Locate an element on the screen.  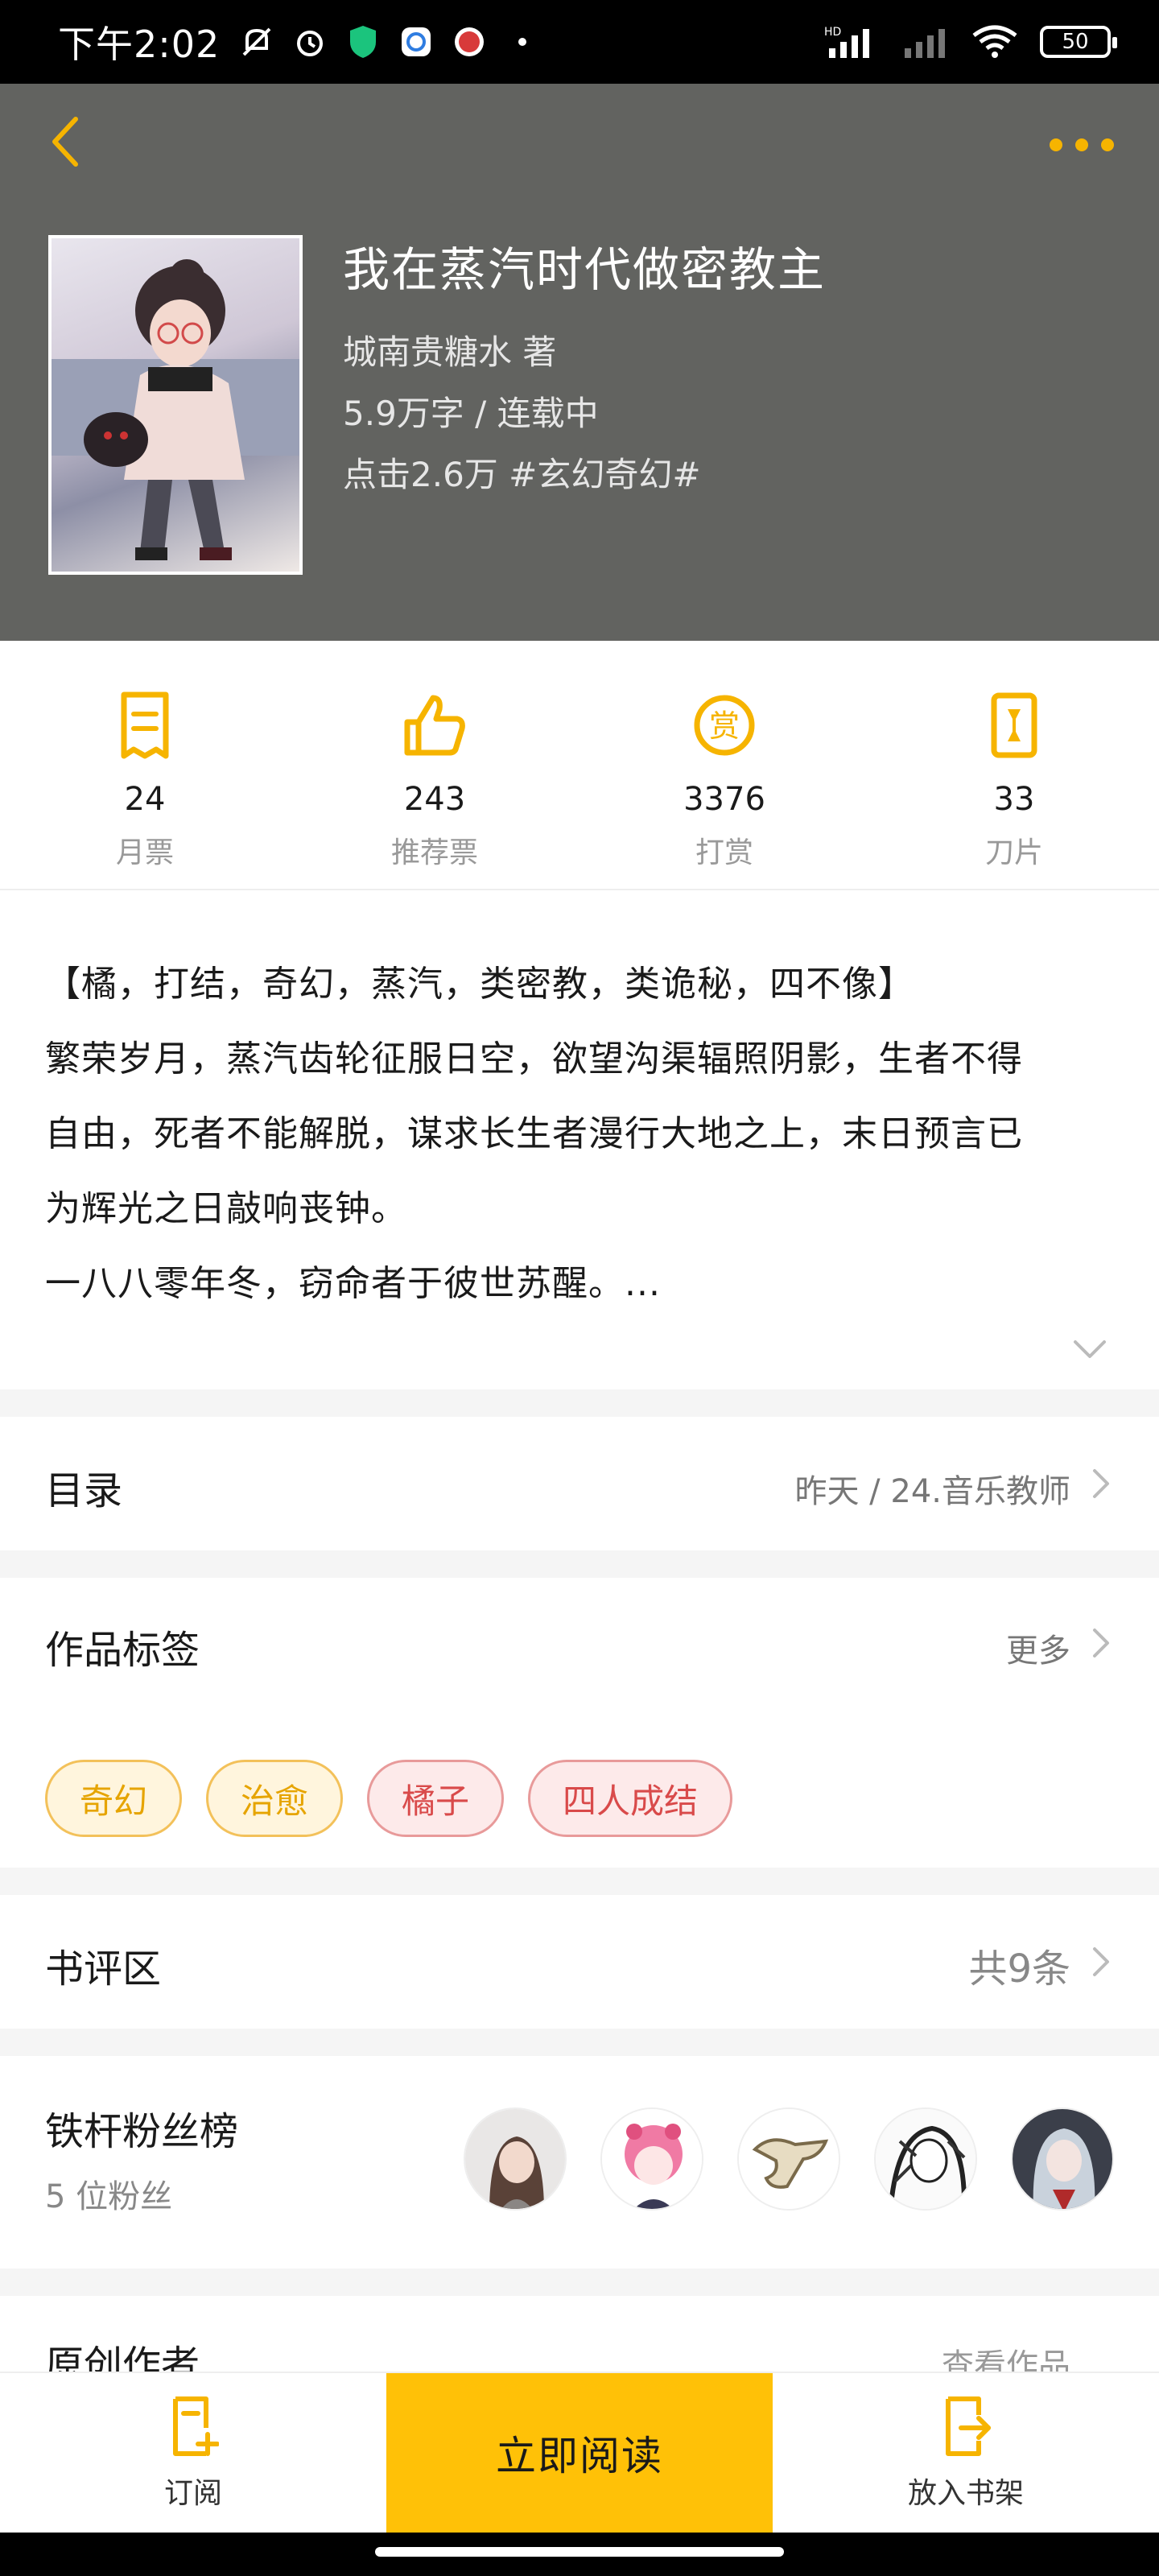
reward-coin-icon: 赏 is located at coordinates (724, 725).